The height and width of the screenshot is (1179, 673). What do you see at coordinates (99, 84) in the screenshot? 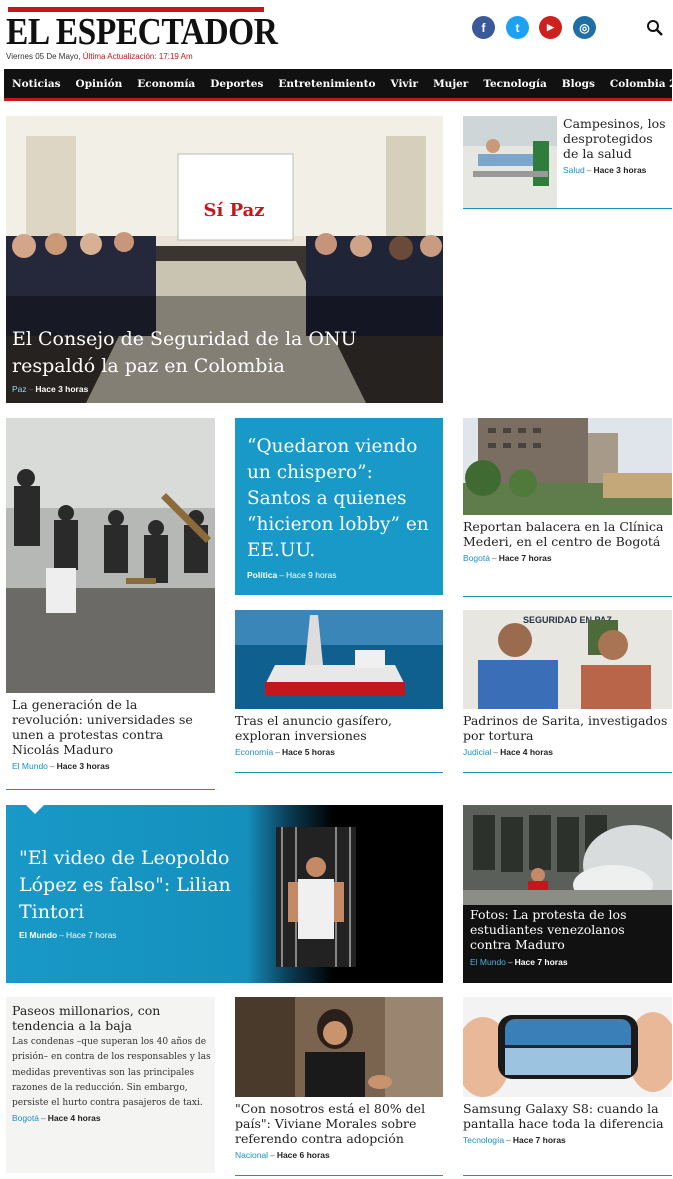
I see `nav-item-opinion: Opinión` at bounding box center [99, 84].